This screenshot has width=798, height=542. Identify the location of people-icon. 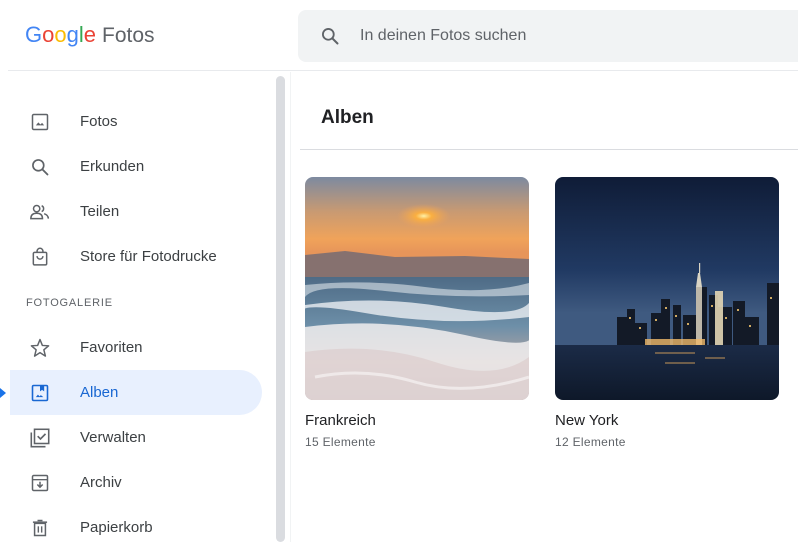
(40, 212).